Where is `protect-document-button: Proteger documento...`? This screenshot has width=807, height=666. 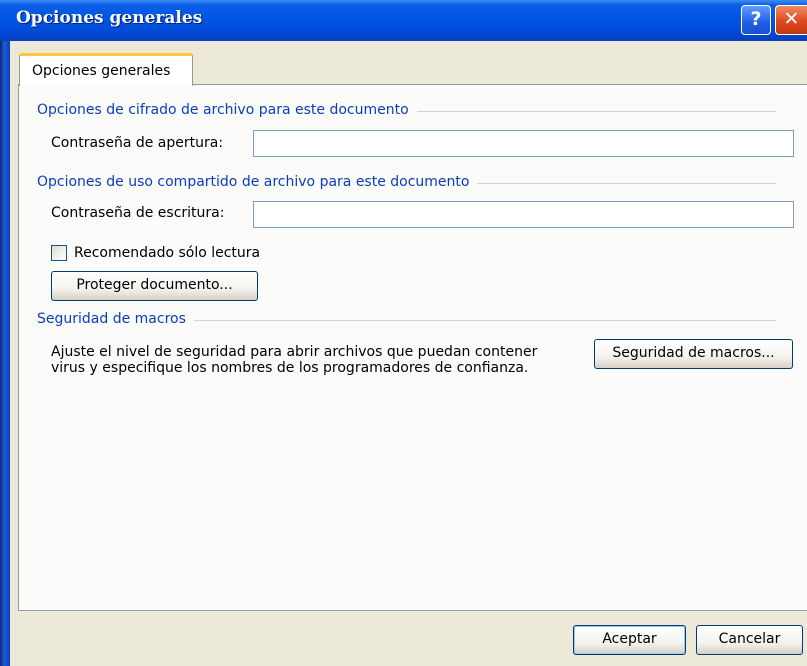
protect-document-button: Proteger documento... is located at coordinates (154, 286).